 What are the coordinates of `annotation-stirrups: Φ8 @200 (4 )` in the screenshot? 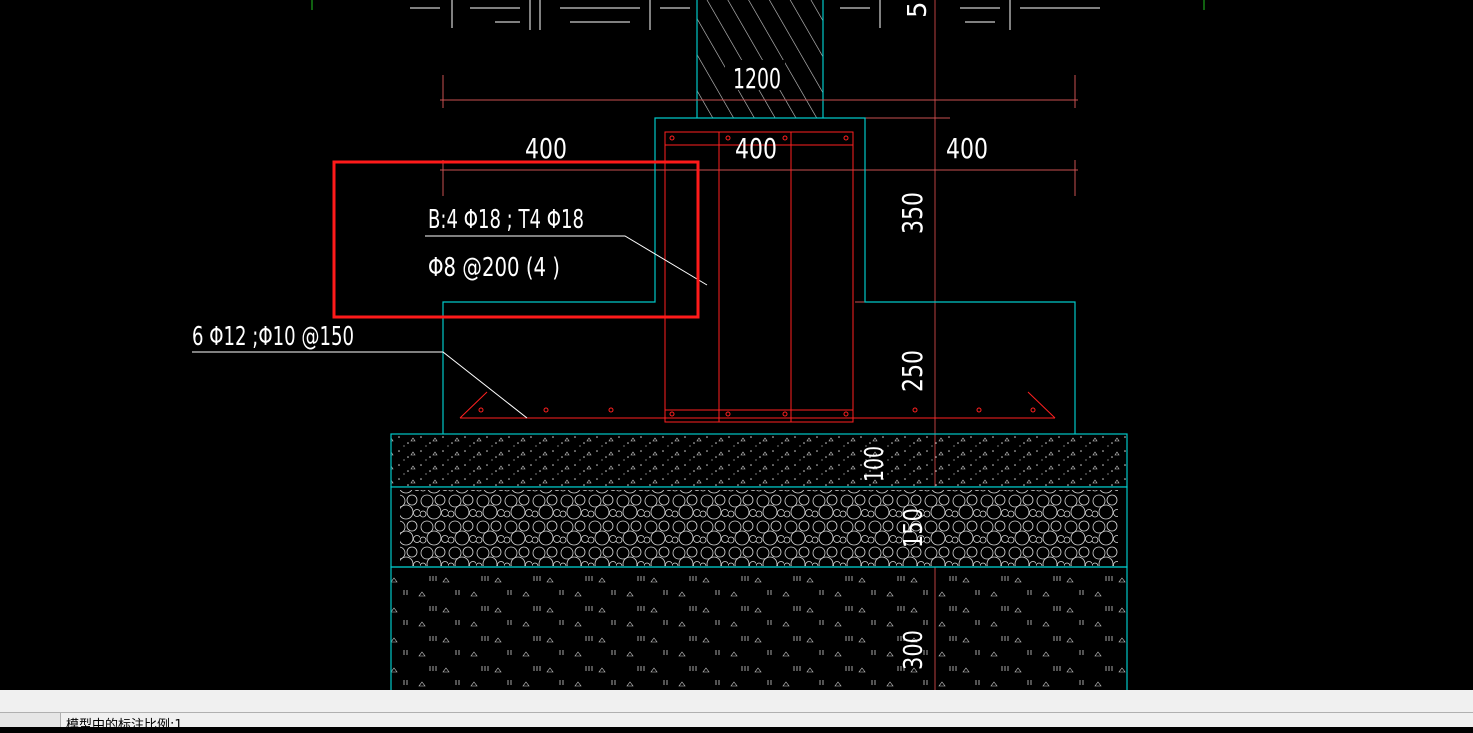 It's located at (494, 268).